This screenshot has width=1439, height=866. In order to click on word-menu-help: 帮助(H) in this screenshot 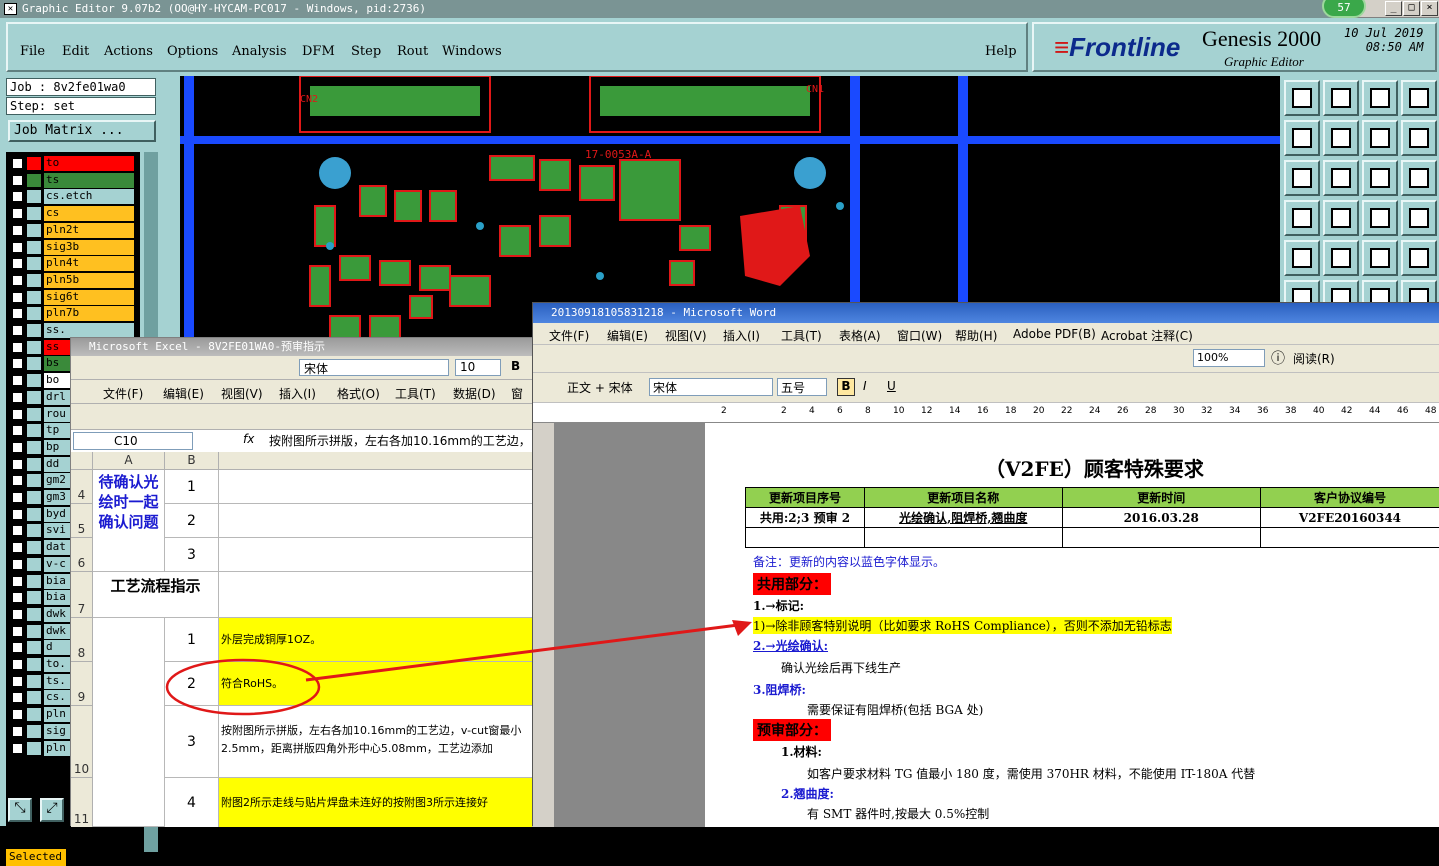, I will do `click(976, 335)`.